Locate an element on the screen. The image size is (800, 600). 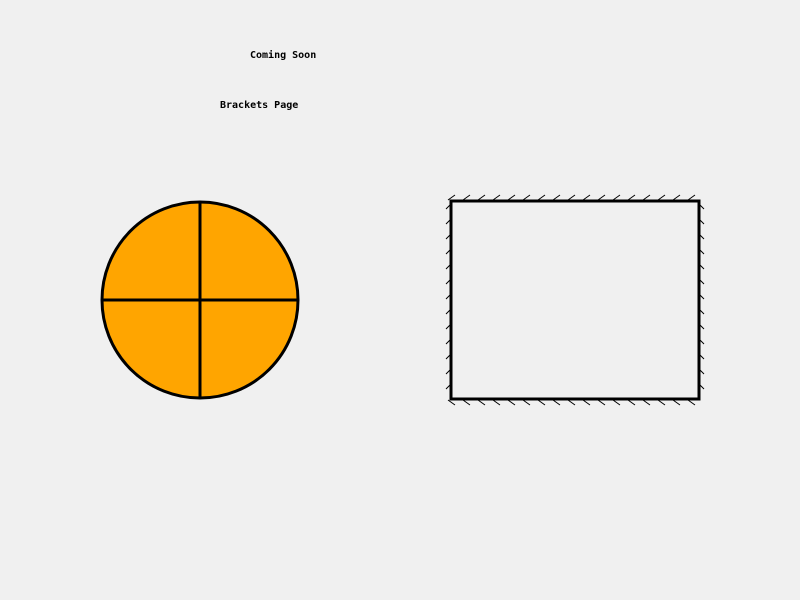
hatched-rectangle is located at coordinates (575, 300).